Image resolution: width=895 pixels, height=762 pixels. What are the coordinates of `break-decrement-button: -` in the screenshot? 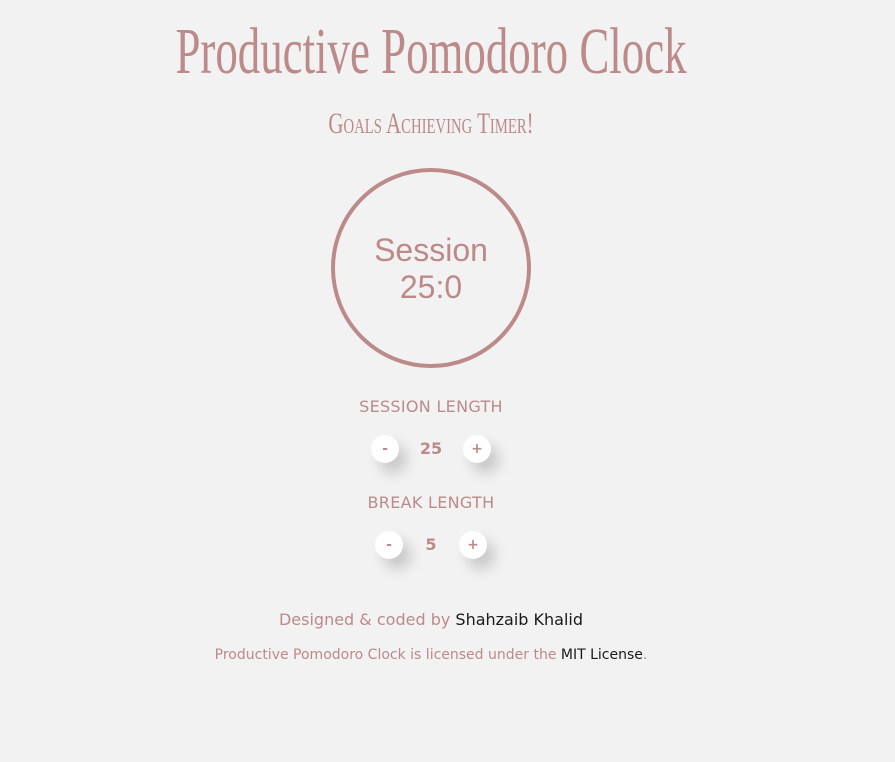 It's located at (389, 545).